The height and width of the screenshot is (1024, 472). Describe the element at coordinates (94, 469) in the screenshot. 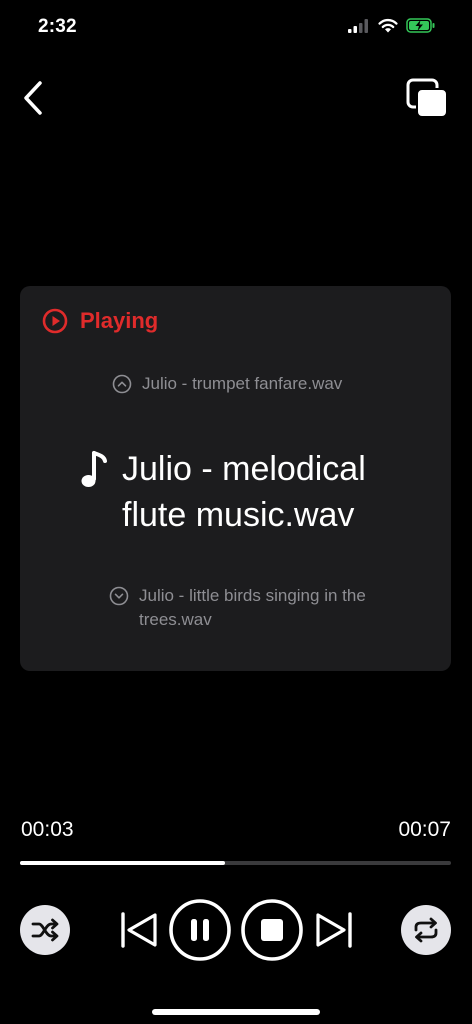

I see `music-note-icon` at that location.